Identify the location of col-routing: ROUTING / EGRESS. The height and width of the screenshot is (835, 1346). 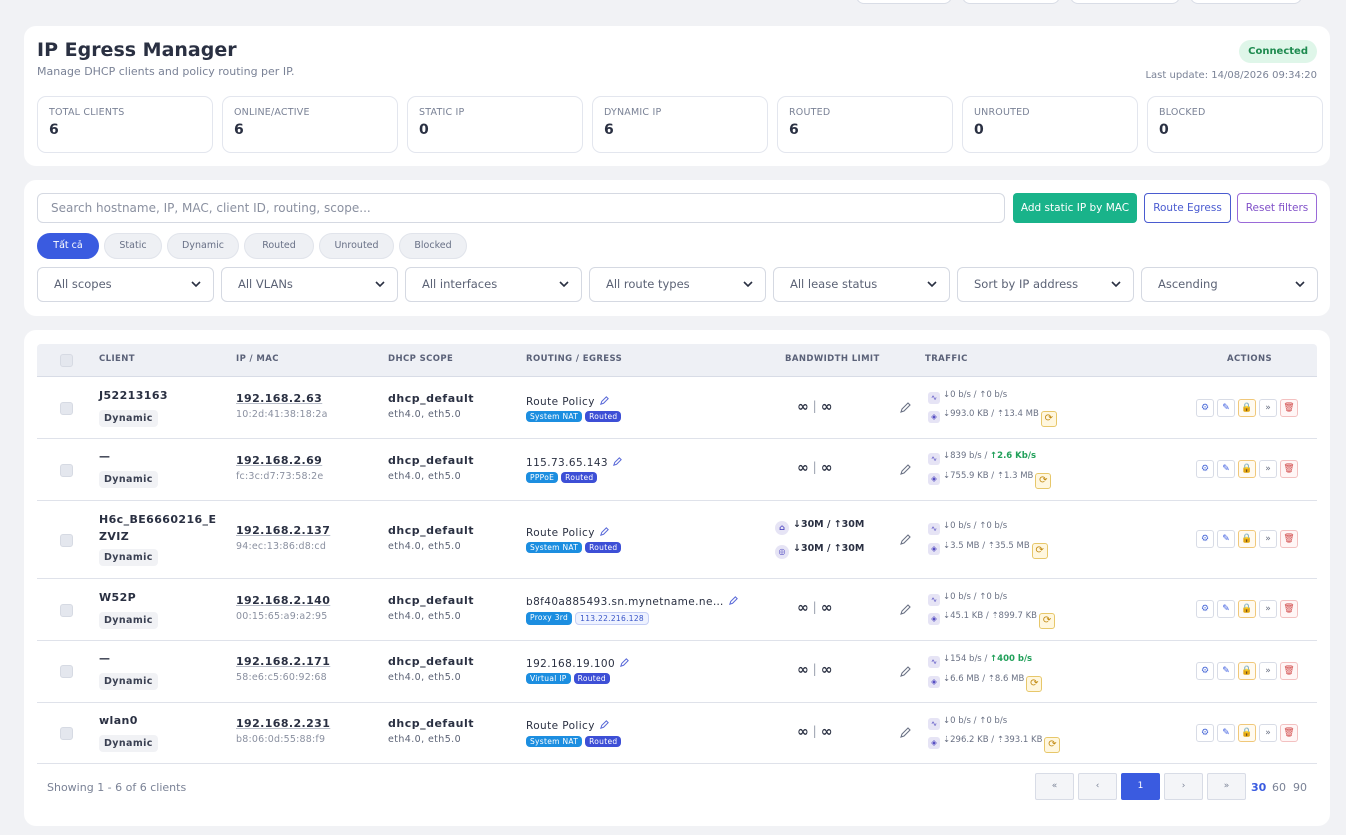
(574, 359).